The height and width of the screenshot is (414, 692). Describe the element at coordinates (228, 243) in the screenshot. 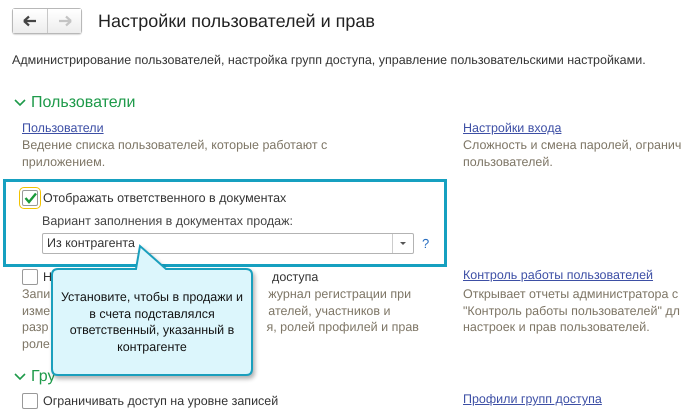

I see `dropdown-field: Из контрагента` at that location.